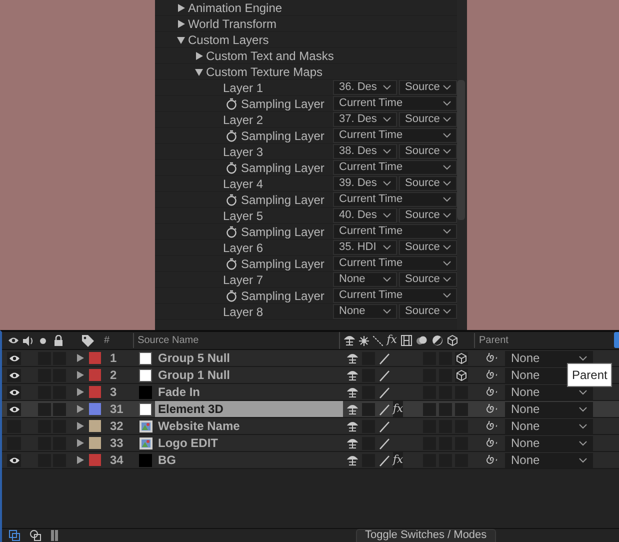 This screenshot has height=542, width=619. I want to click on toggle-switches-button: Toggle Switches / Modes, so click(426, 535).